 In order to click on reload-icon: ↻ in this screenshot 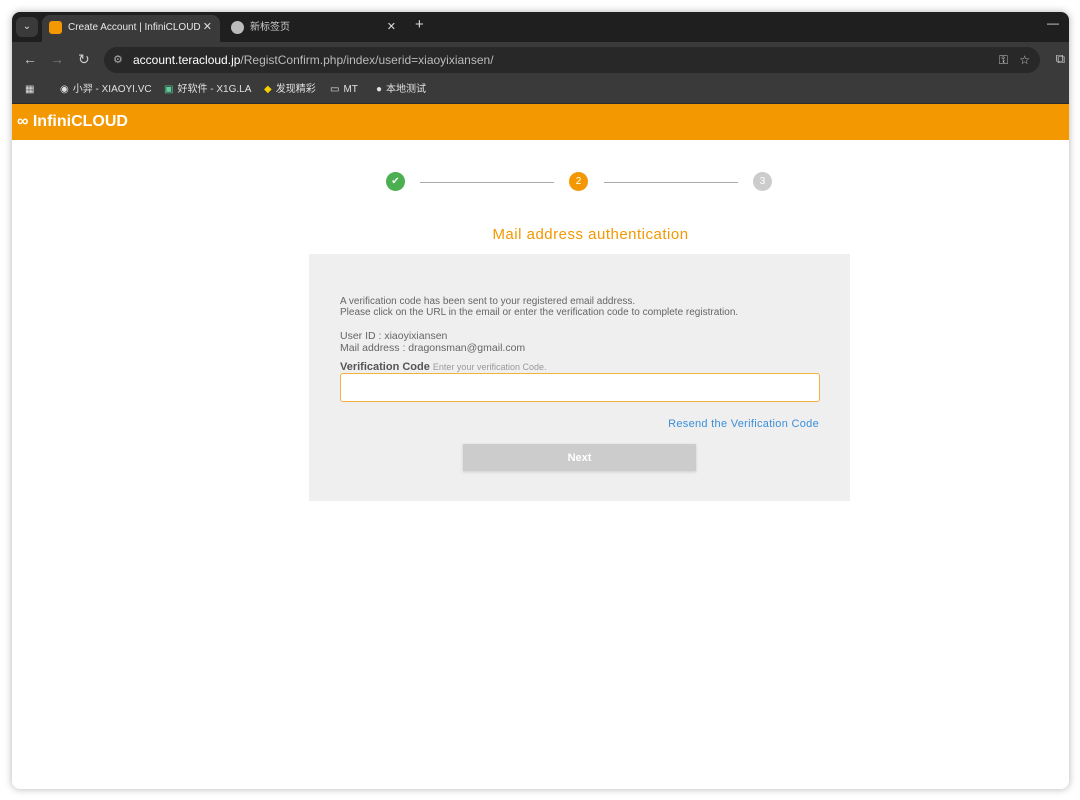, I will do `click(84, 59)`.